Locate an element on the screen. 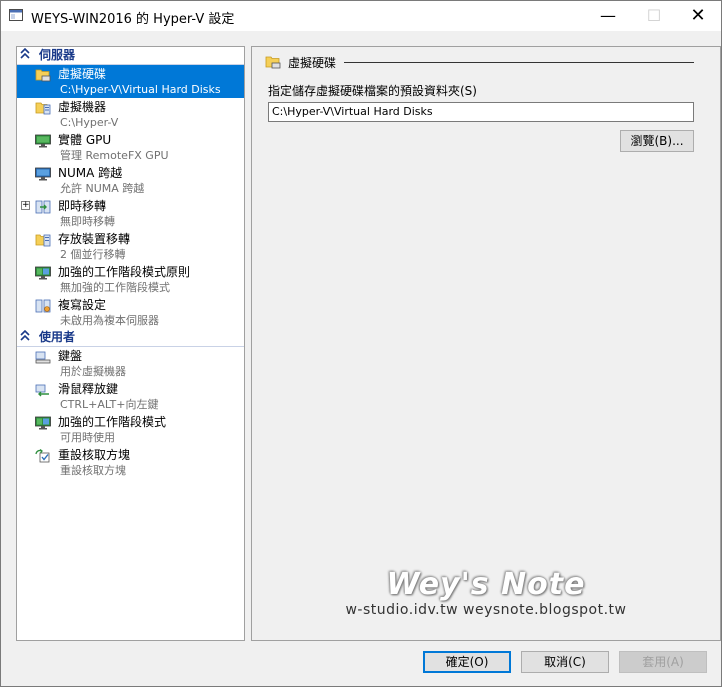 The image size is (722, 687). nav-item-title: 即時移轉 is located at coordinates (82, 206).